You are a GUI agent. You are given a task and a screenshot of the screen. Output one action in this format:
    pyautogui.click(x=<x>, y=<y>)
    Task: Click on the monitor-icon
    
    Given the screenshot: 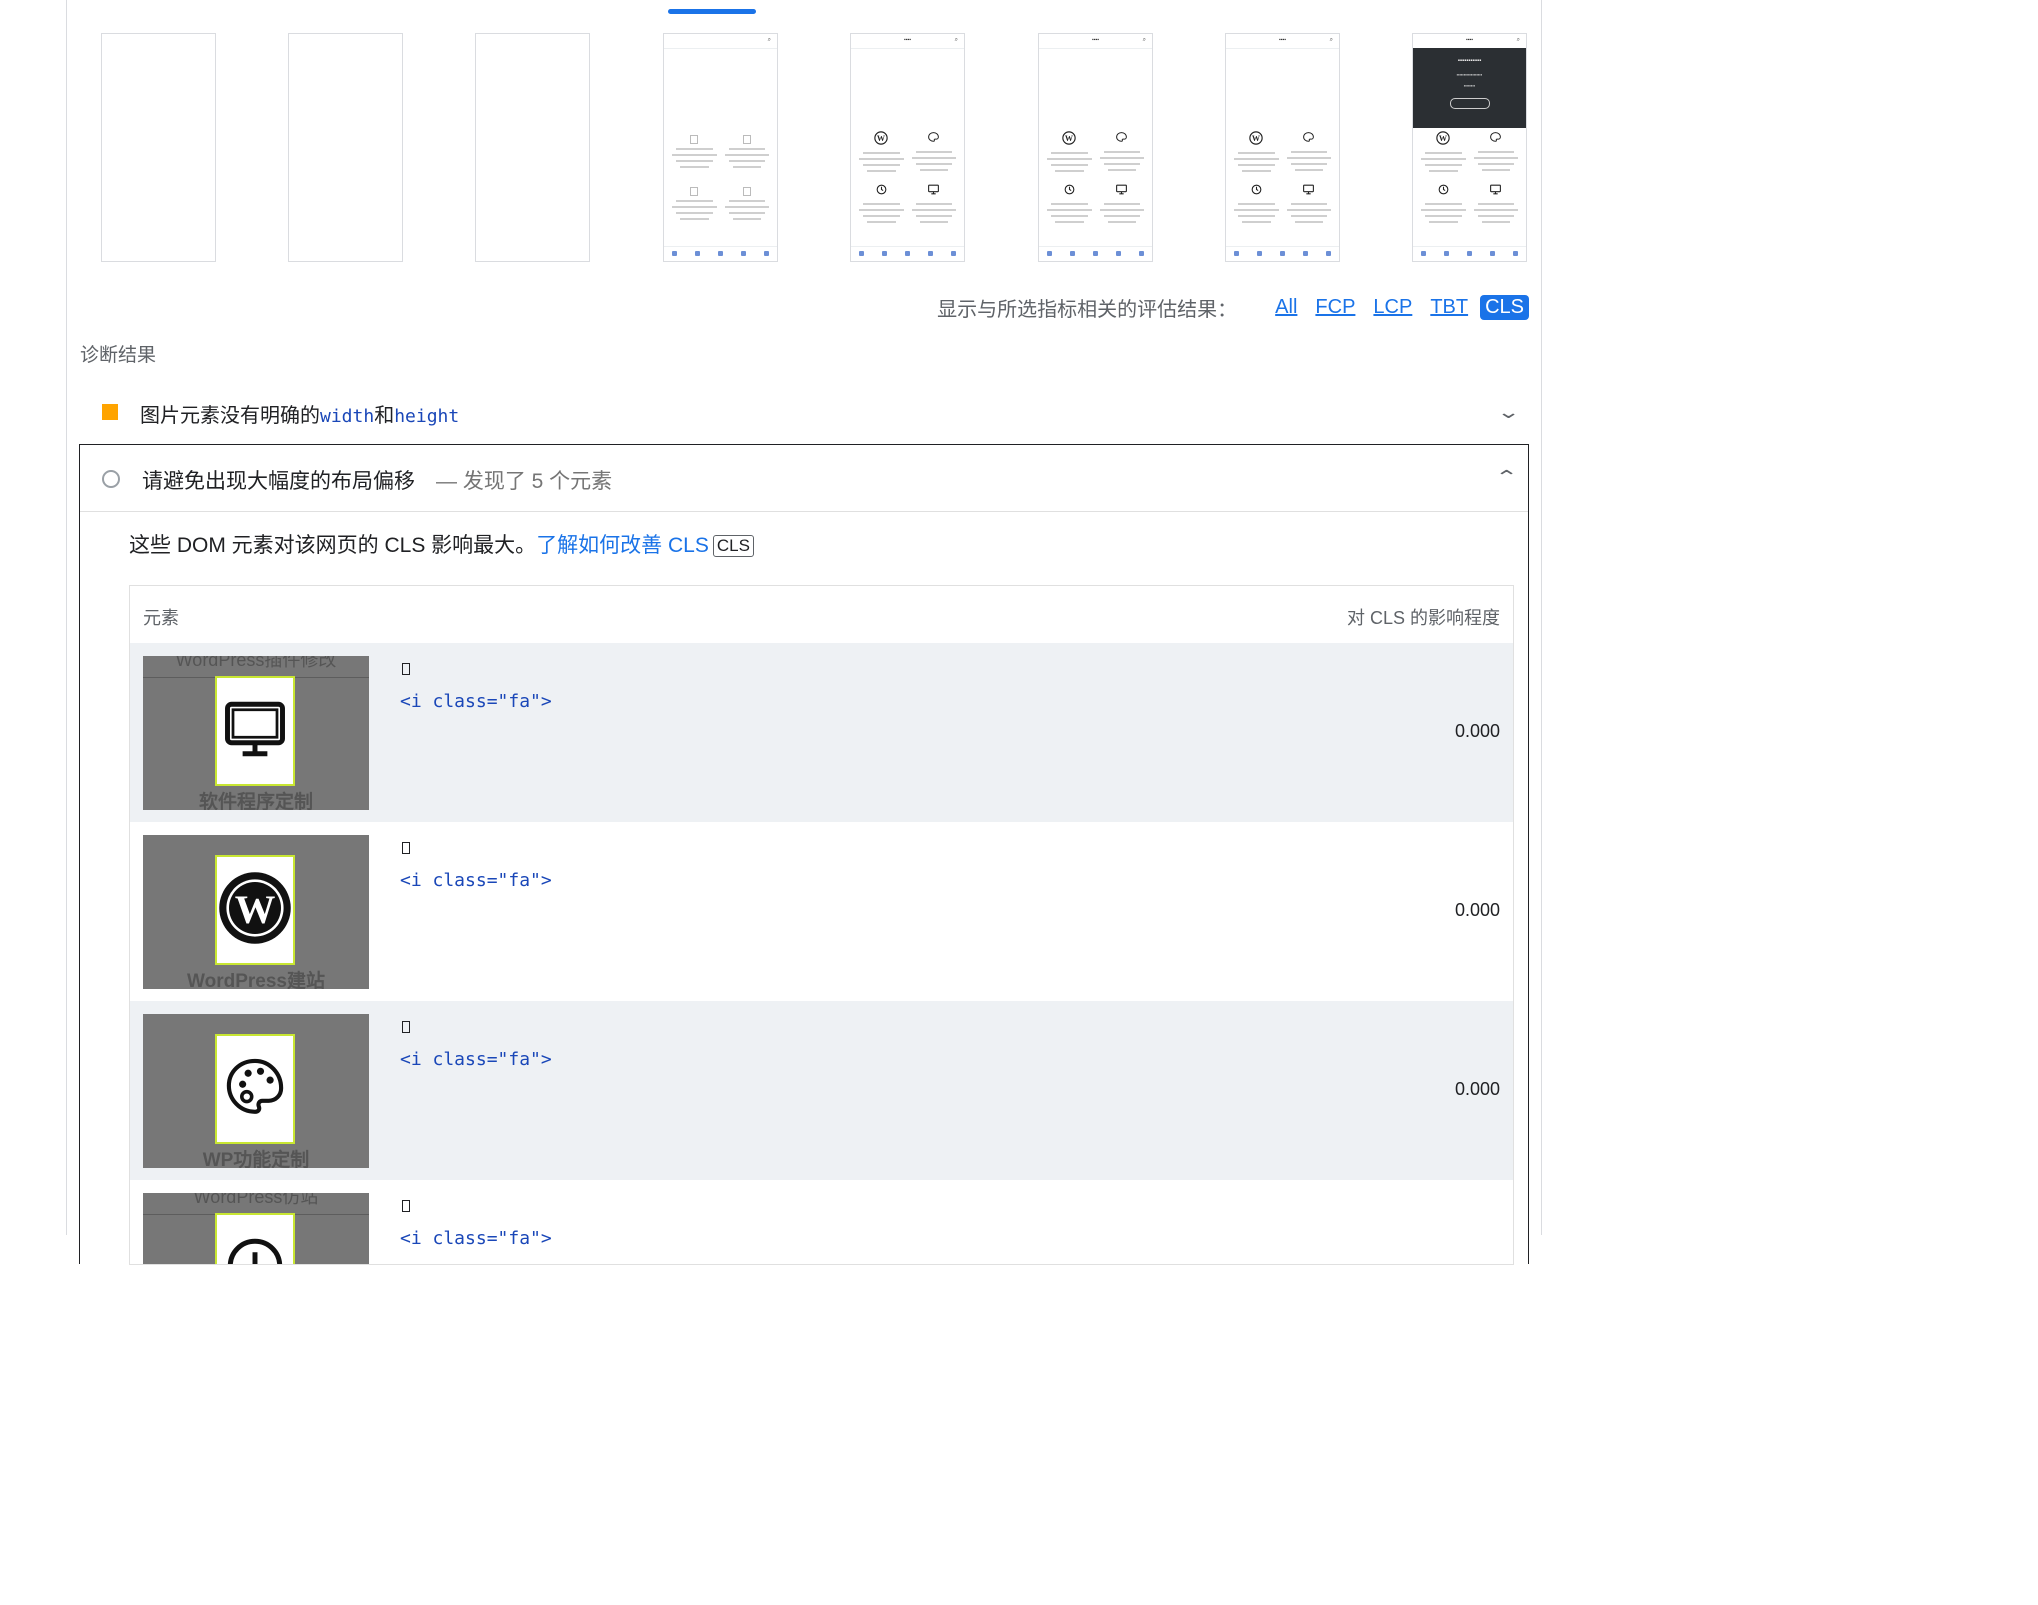 What is the action you would take?
    pyautogui.click(x=255, y=731)
    